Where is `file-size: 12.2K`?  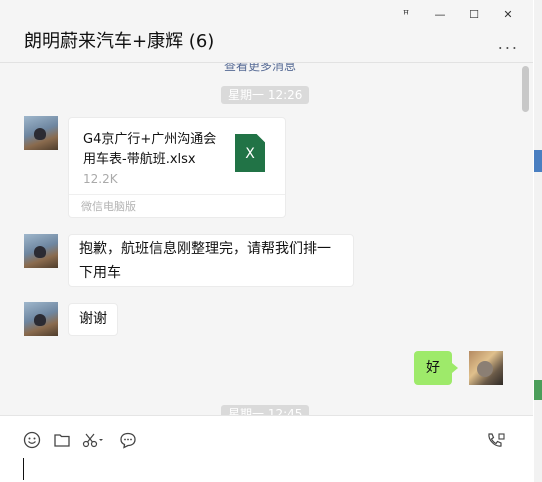 file-size: 12.2K is located at coordinates (100, 179).